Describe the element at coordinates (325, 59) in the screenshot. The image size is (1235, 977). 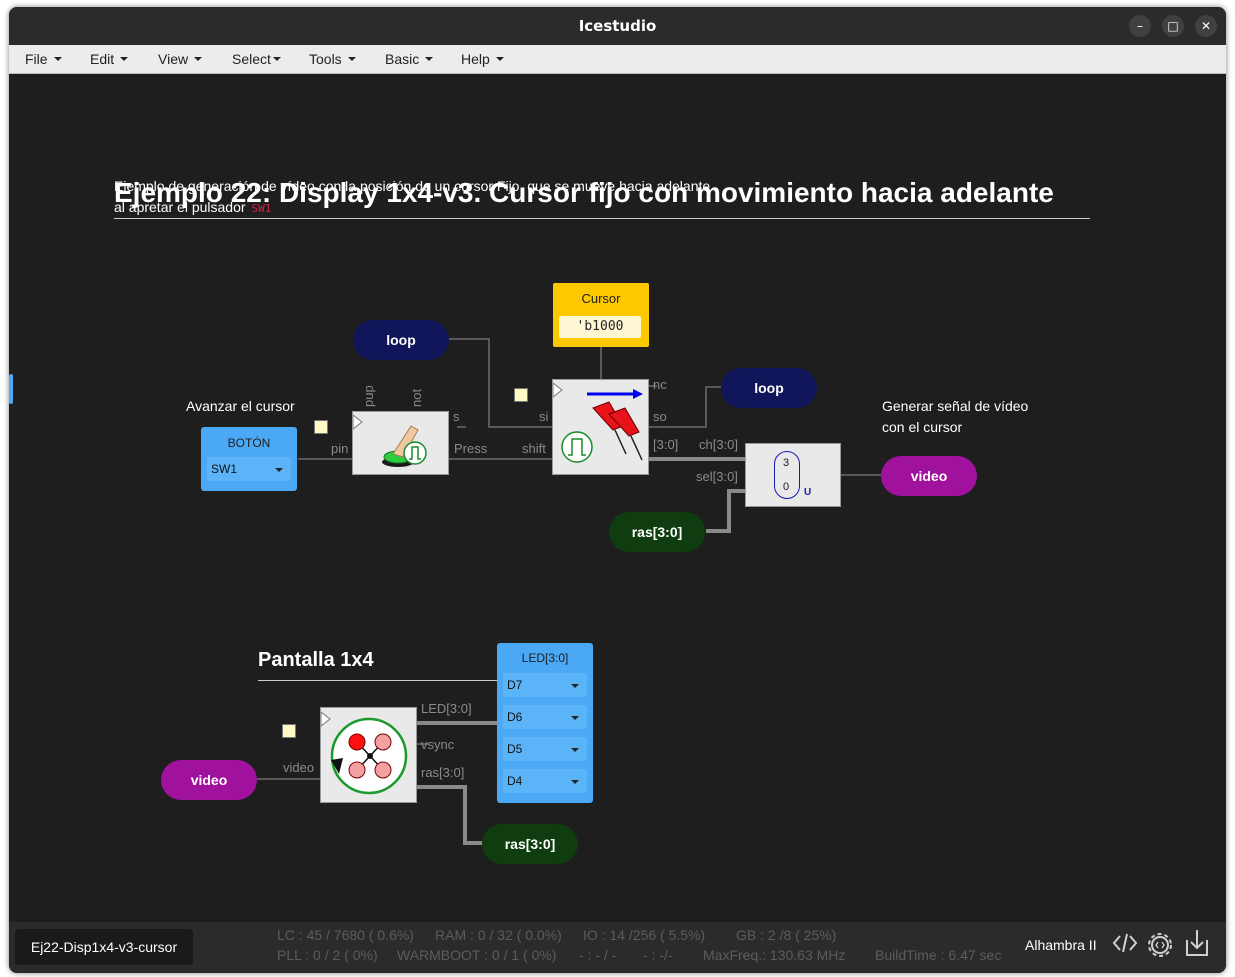
I see `menu-label: Tools` at that location.